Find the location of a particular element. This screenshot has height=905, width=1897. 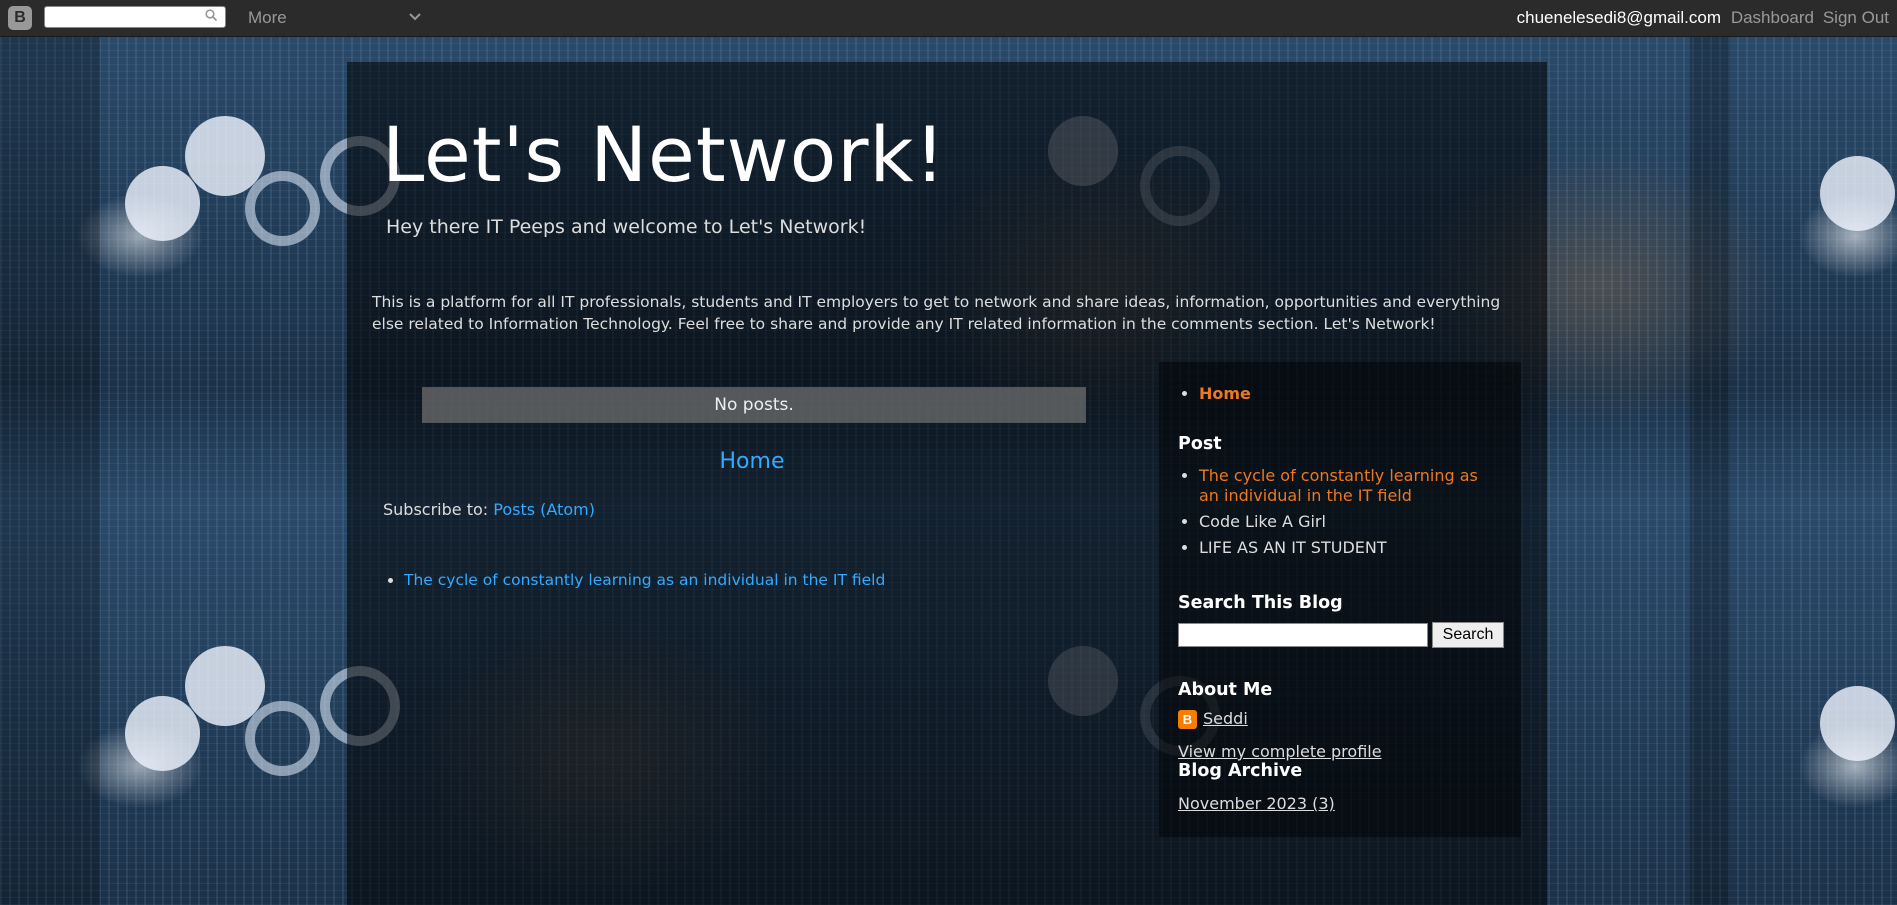

posts-atom-link: Posts (Atom) is located at coordinates (544, 509).